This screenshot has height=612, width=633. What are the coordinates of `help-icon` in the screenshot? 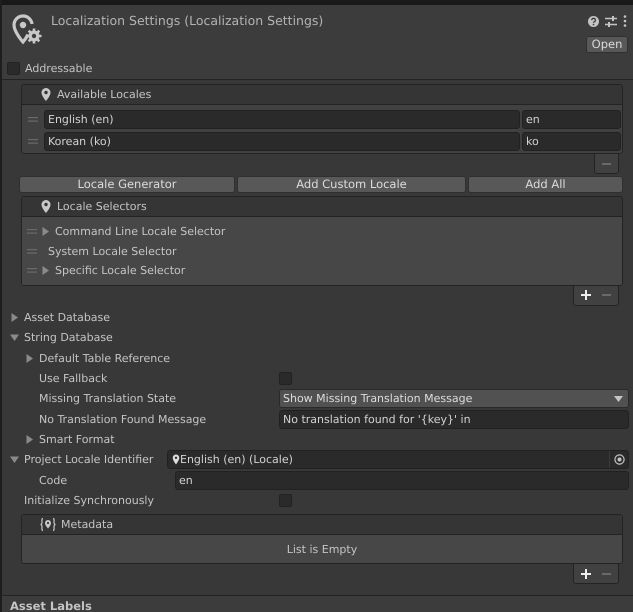 It's located at (593, 21).